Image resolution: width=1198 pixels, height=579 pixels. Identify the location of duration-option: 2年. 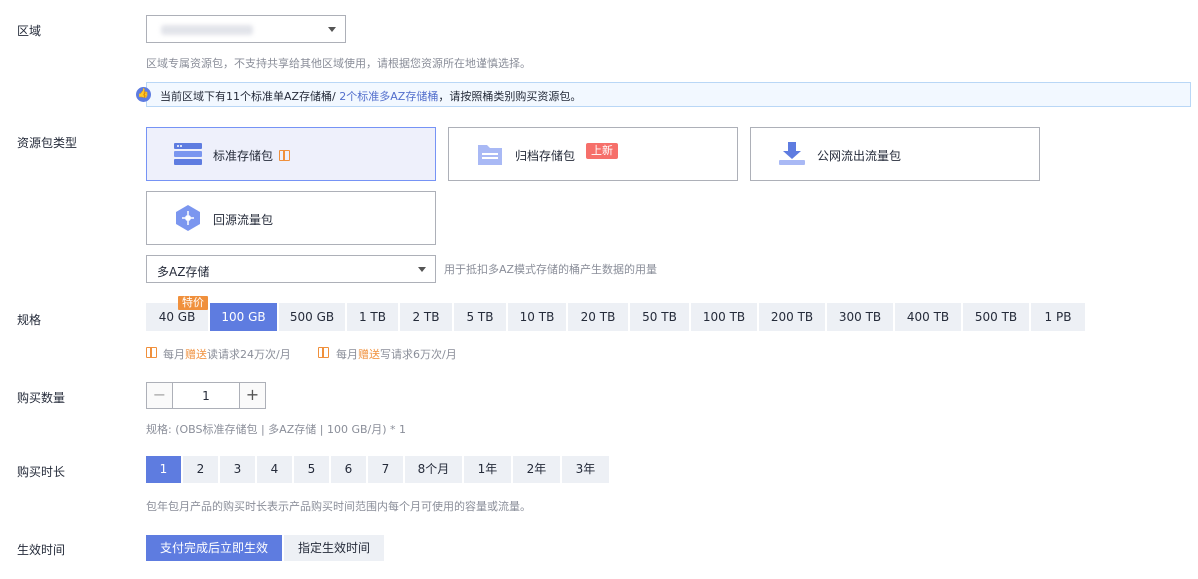
(536, 469).